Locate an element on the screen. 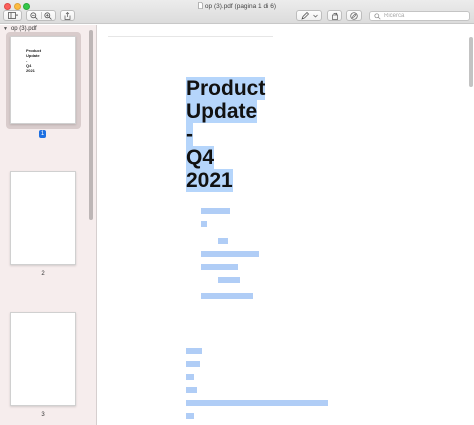 The width and height of the screenshot is (474, 425). window-title: op (3).pdf (pagina 1 di 6) is located at coordinates (237, 6).